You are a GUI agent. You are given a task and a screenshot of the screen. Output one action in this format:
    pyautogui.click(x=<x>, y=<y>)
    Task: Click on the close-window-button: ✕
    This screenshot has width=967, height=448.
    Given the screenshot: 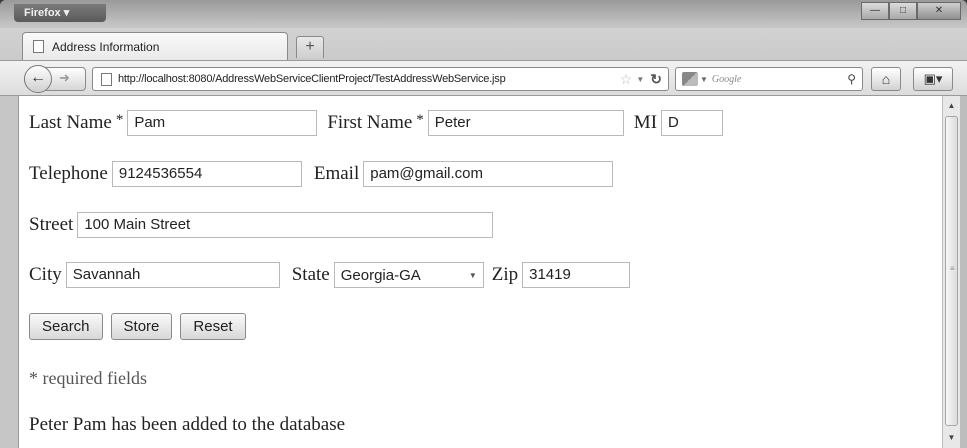 What is the action you would take?
    pyautogui.click(x=939, y=11)
    